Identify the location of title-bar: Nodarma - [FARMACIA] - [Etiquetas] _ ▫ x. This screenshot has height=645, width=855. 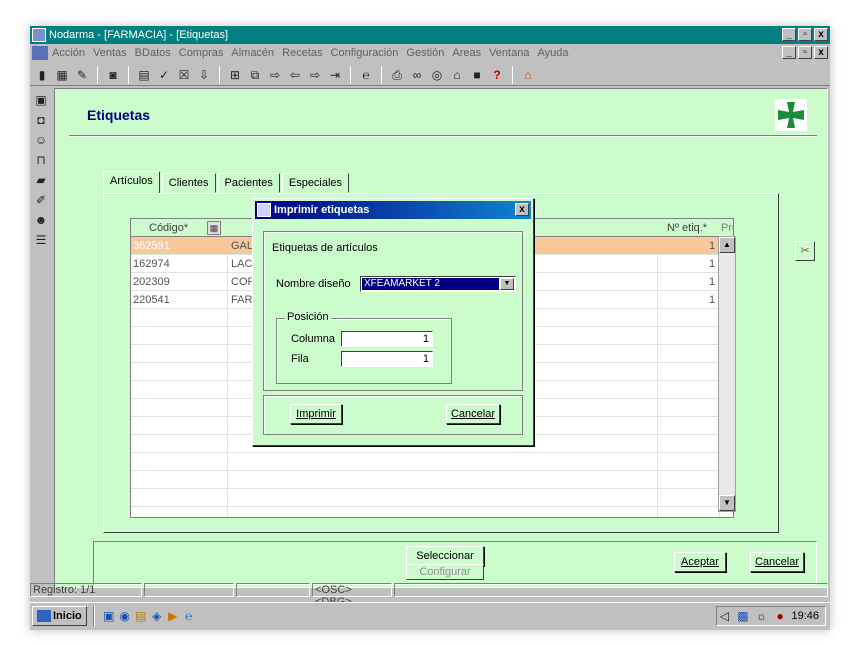
(430, 35).